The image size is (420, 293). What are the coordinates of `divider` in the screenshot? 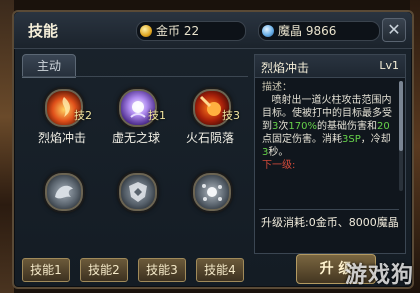 It's located at (329, 209).